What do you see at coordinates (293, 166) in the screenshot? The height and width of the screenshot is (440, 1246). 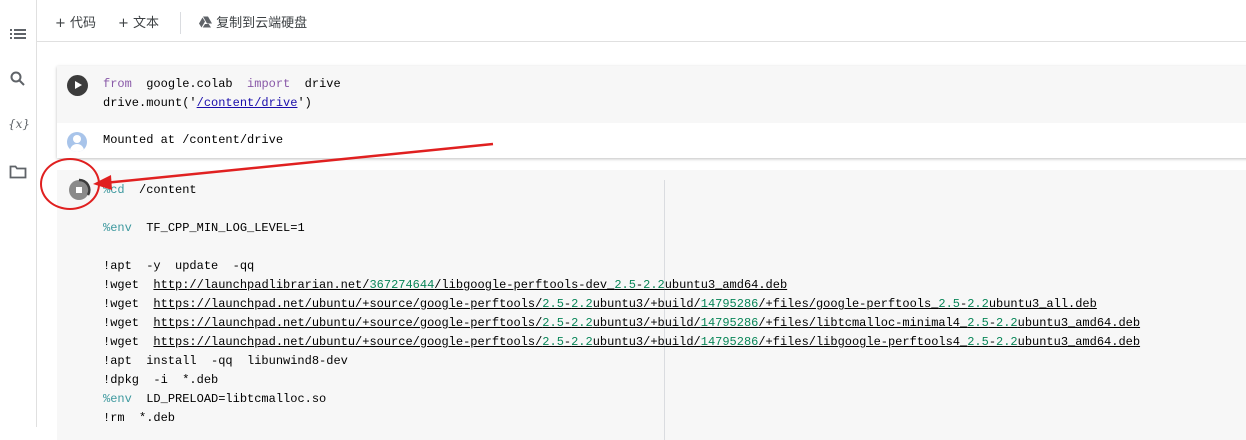 I see `annotation-arrow` at bounding box center [293, 166].